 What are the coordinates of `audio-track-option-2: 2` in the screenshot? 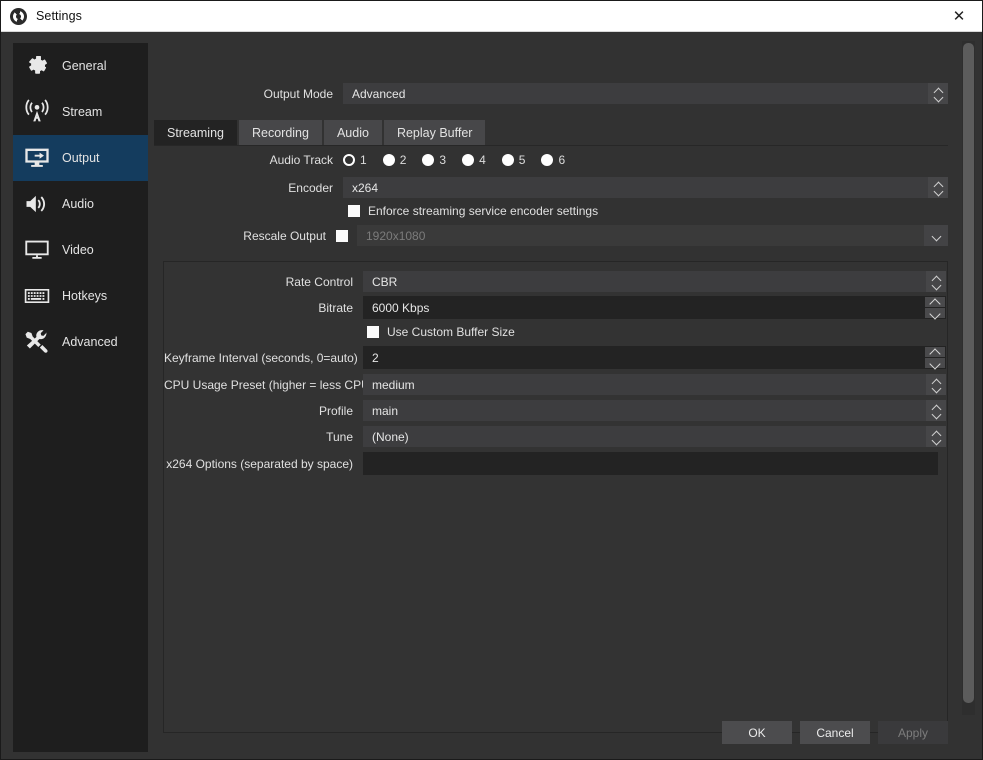 It's located at (394, 160).